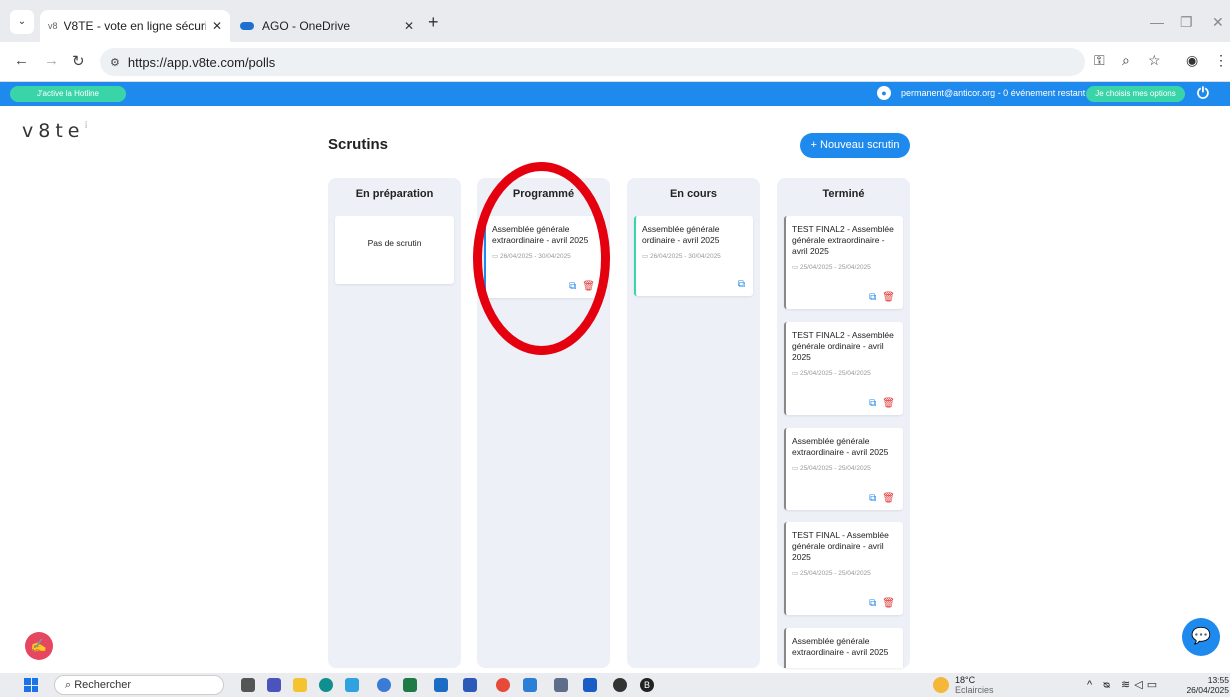 The height and width of the screenshot is (697, 1230). I want to click on settings-icon, so click(561, 685).